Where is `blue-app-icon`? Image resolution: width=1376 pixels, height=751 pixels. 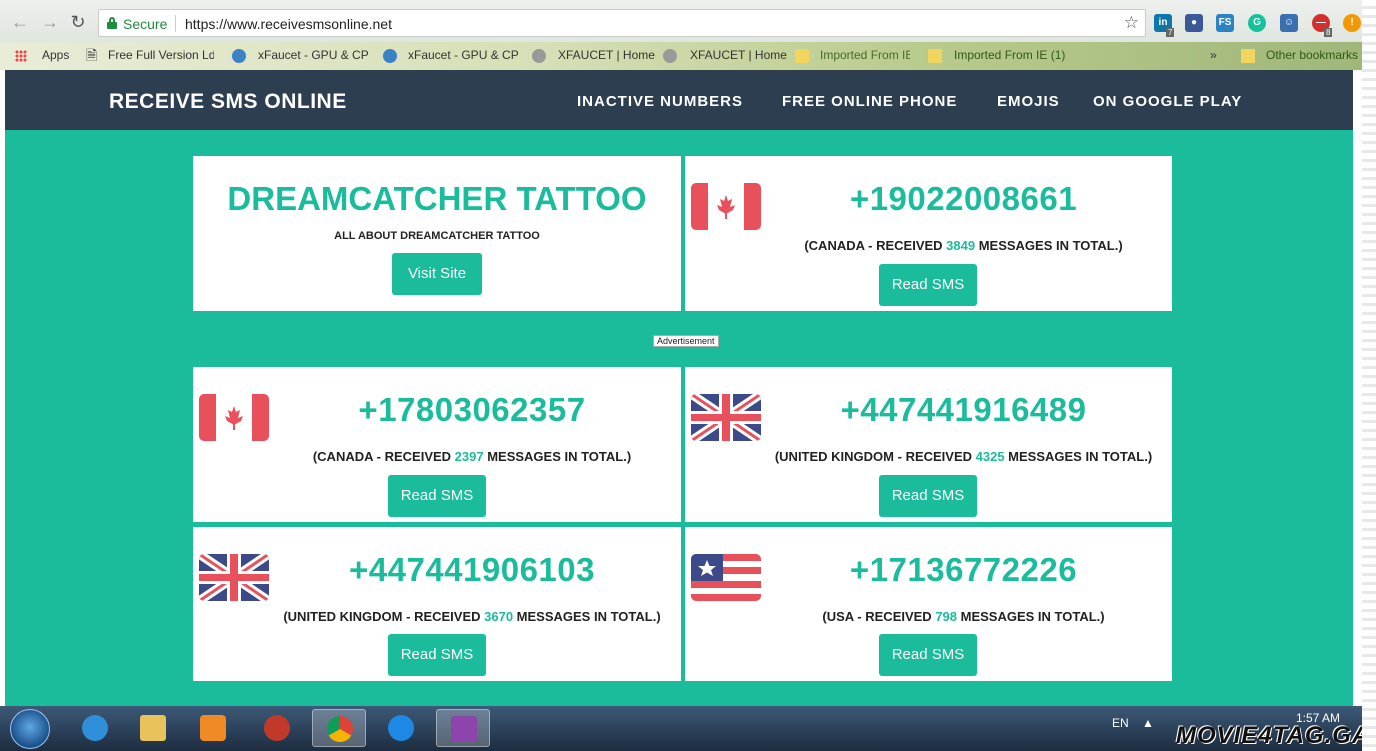 blue-app-icon is located at coordinates (401, 728).